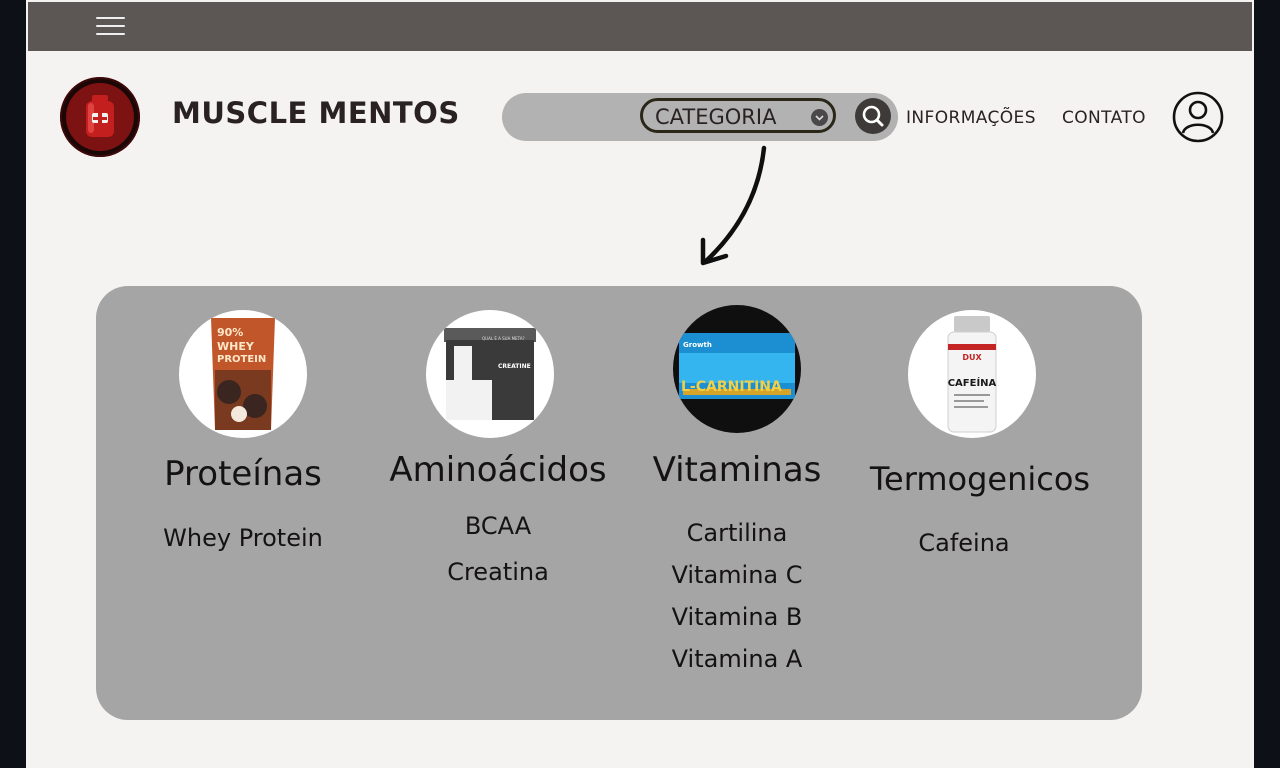 This screenshot has width=1280, height=768. I want to click on category-item: BCAA, so click(498, 526).